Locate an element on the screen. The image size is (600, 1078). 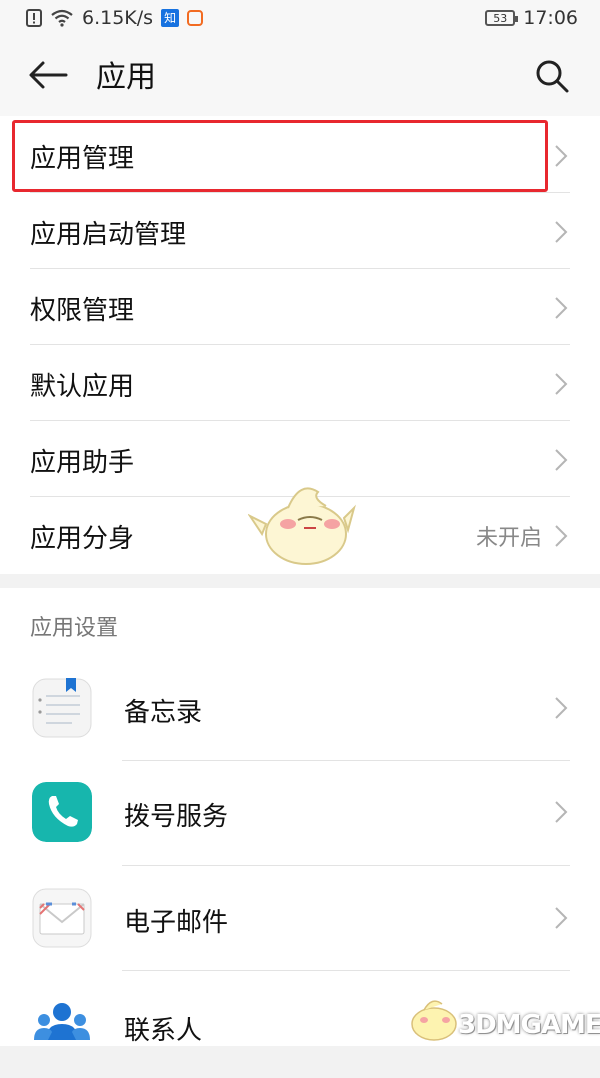
app-bar: 应用 is located at coordinates (300, 76).